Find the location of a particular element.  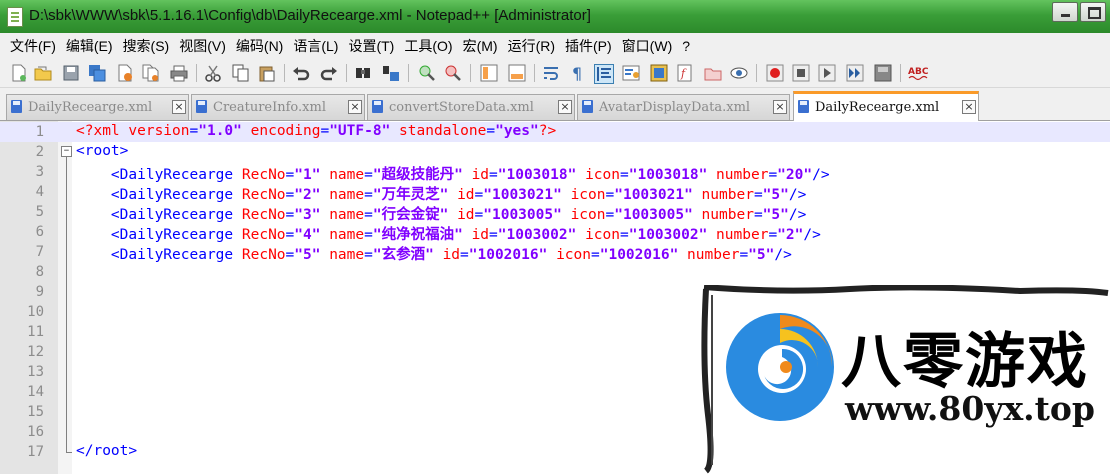

tab-dailyrecearge-active: DailyRecearge.xml × is located at coordinates (886, 107).